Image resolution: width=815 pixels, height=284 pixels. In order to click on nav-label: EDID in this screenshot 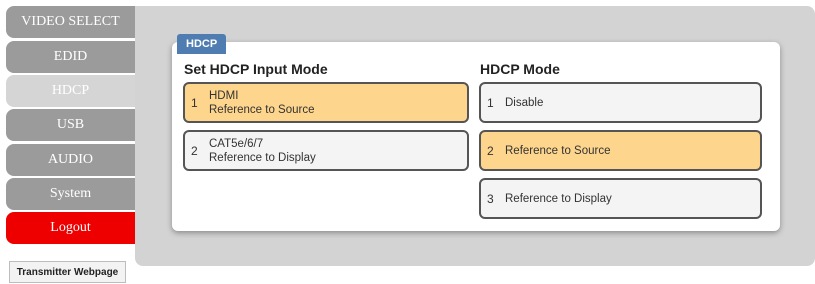, I will do `click(70, 56)`.